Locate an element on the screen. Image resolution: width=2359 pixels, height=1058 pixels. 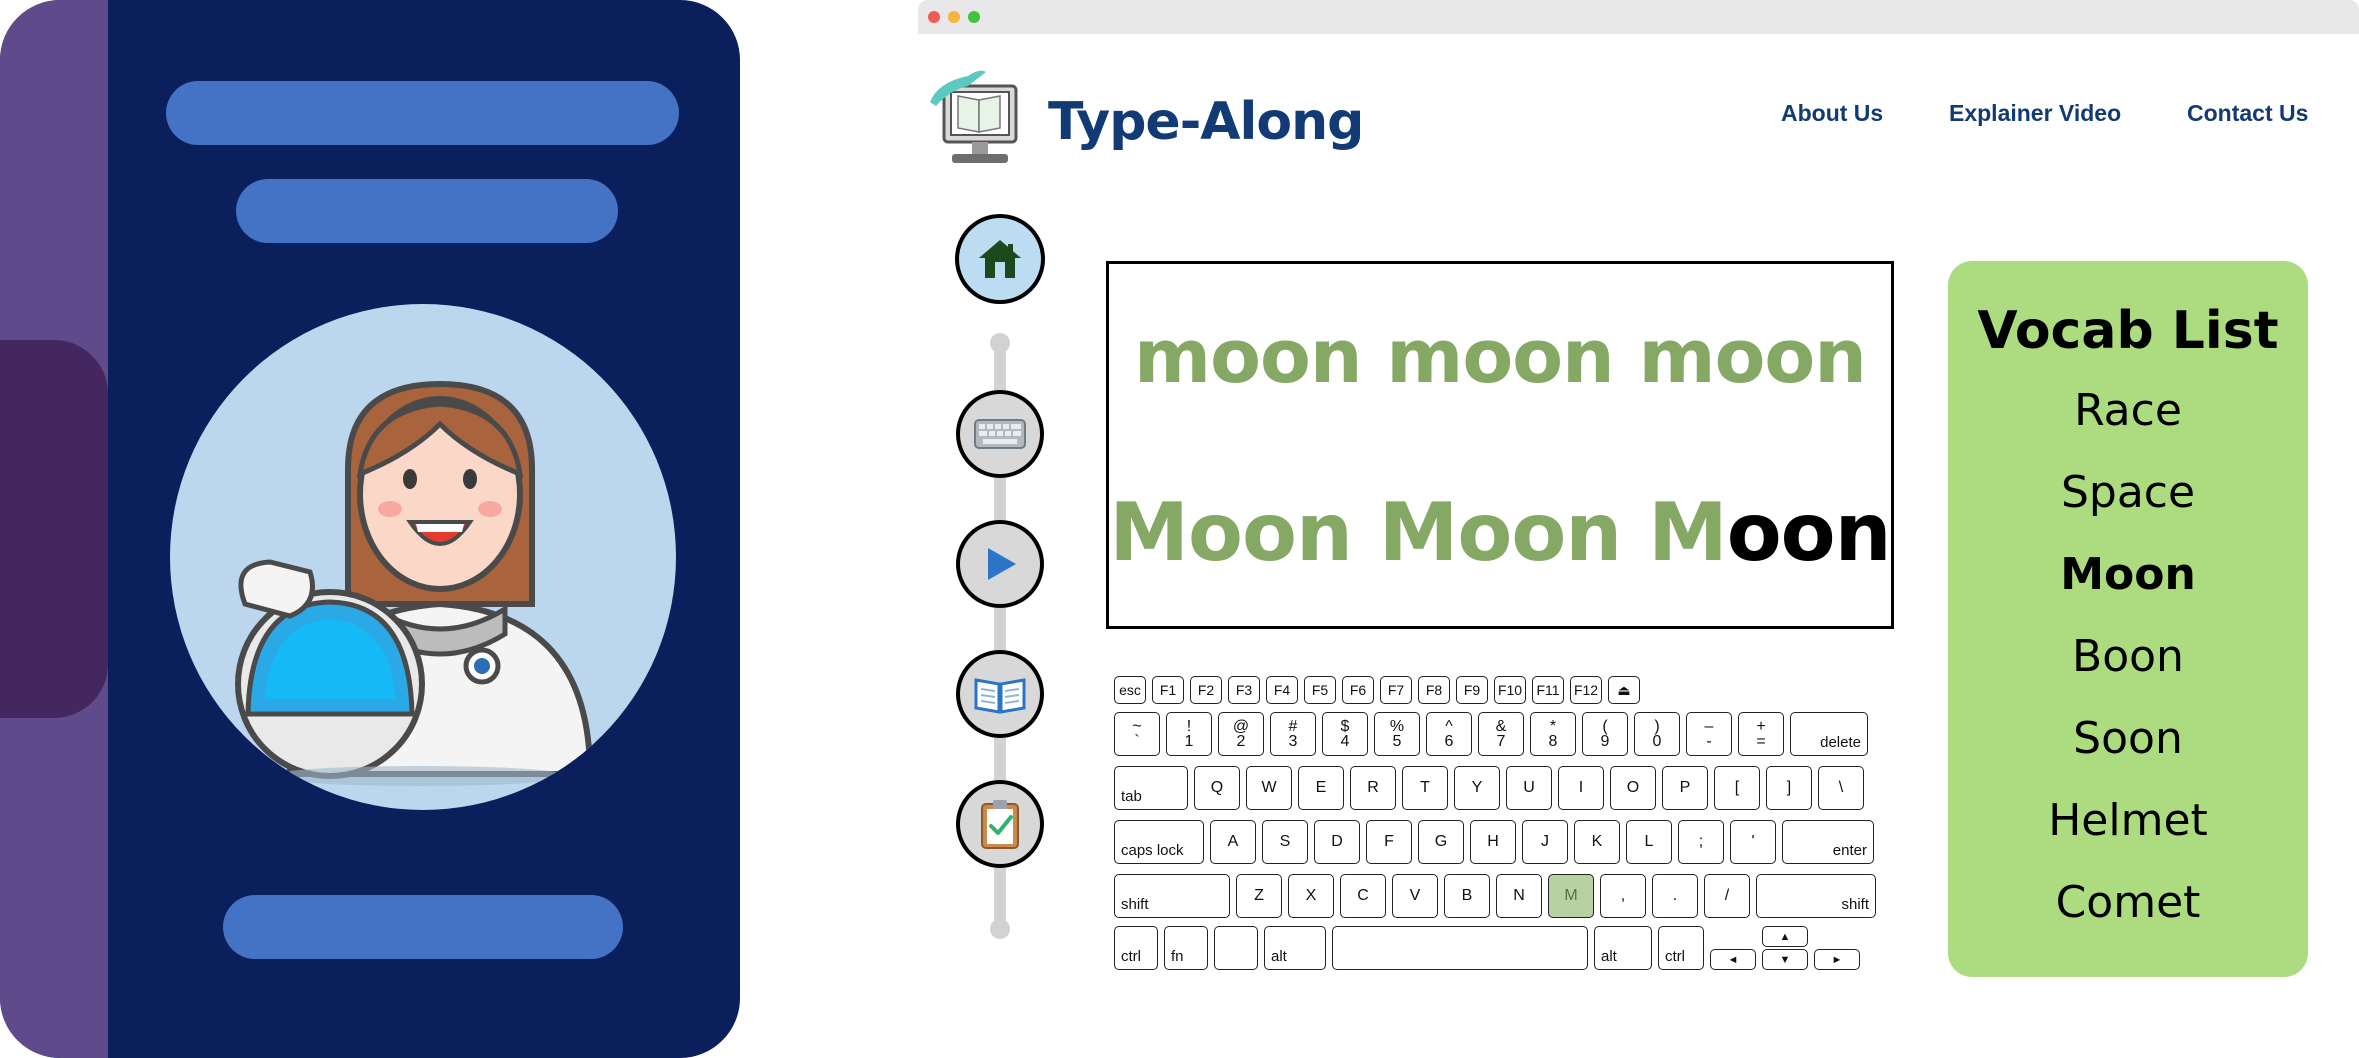
key-semicolon: ; is located at coordinates (1701, 842).